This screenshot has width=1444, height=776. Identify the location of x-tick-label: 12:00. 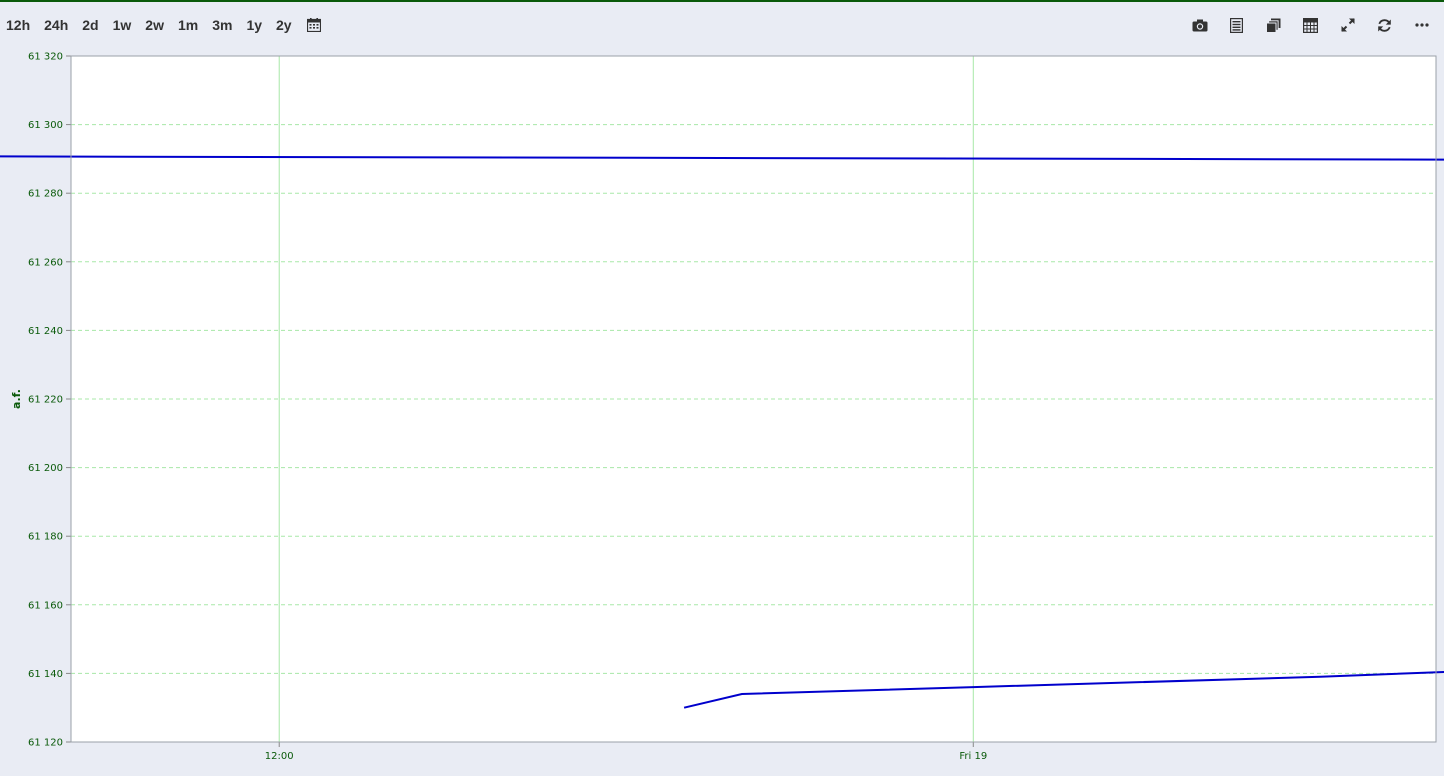
(279, 756).